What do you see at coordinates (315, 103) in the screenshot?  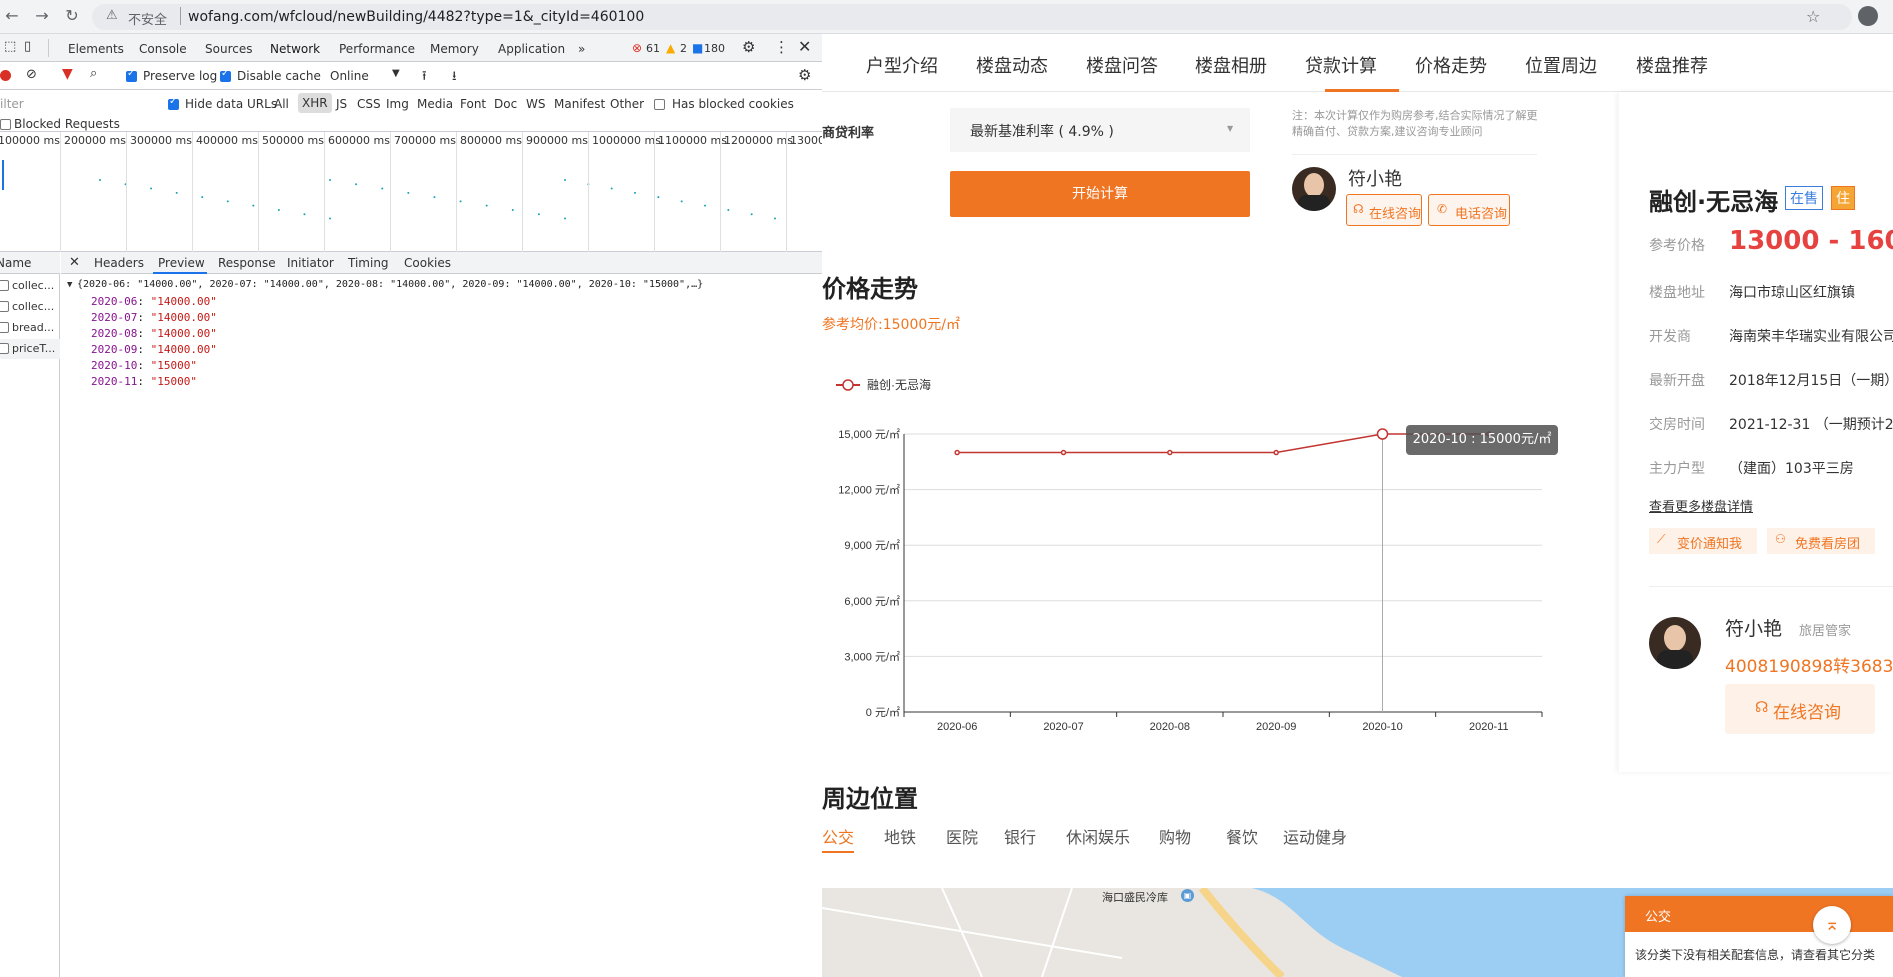 I see `filter-type-xhr: XHR` at bounding box center [315, 103].